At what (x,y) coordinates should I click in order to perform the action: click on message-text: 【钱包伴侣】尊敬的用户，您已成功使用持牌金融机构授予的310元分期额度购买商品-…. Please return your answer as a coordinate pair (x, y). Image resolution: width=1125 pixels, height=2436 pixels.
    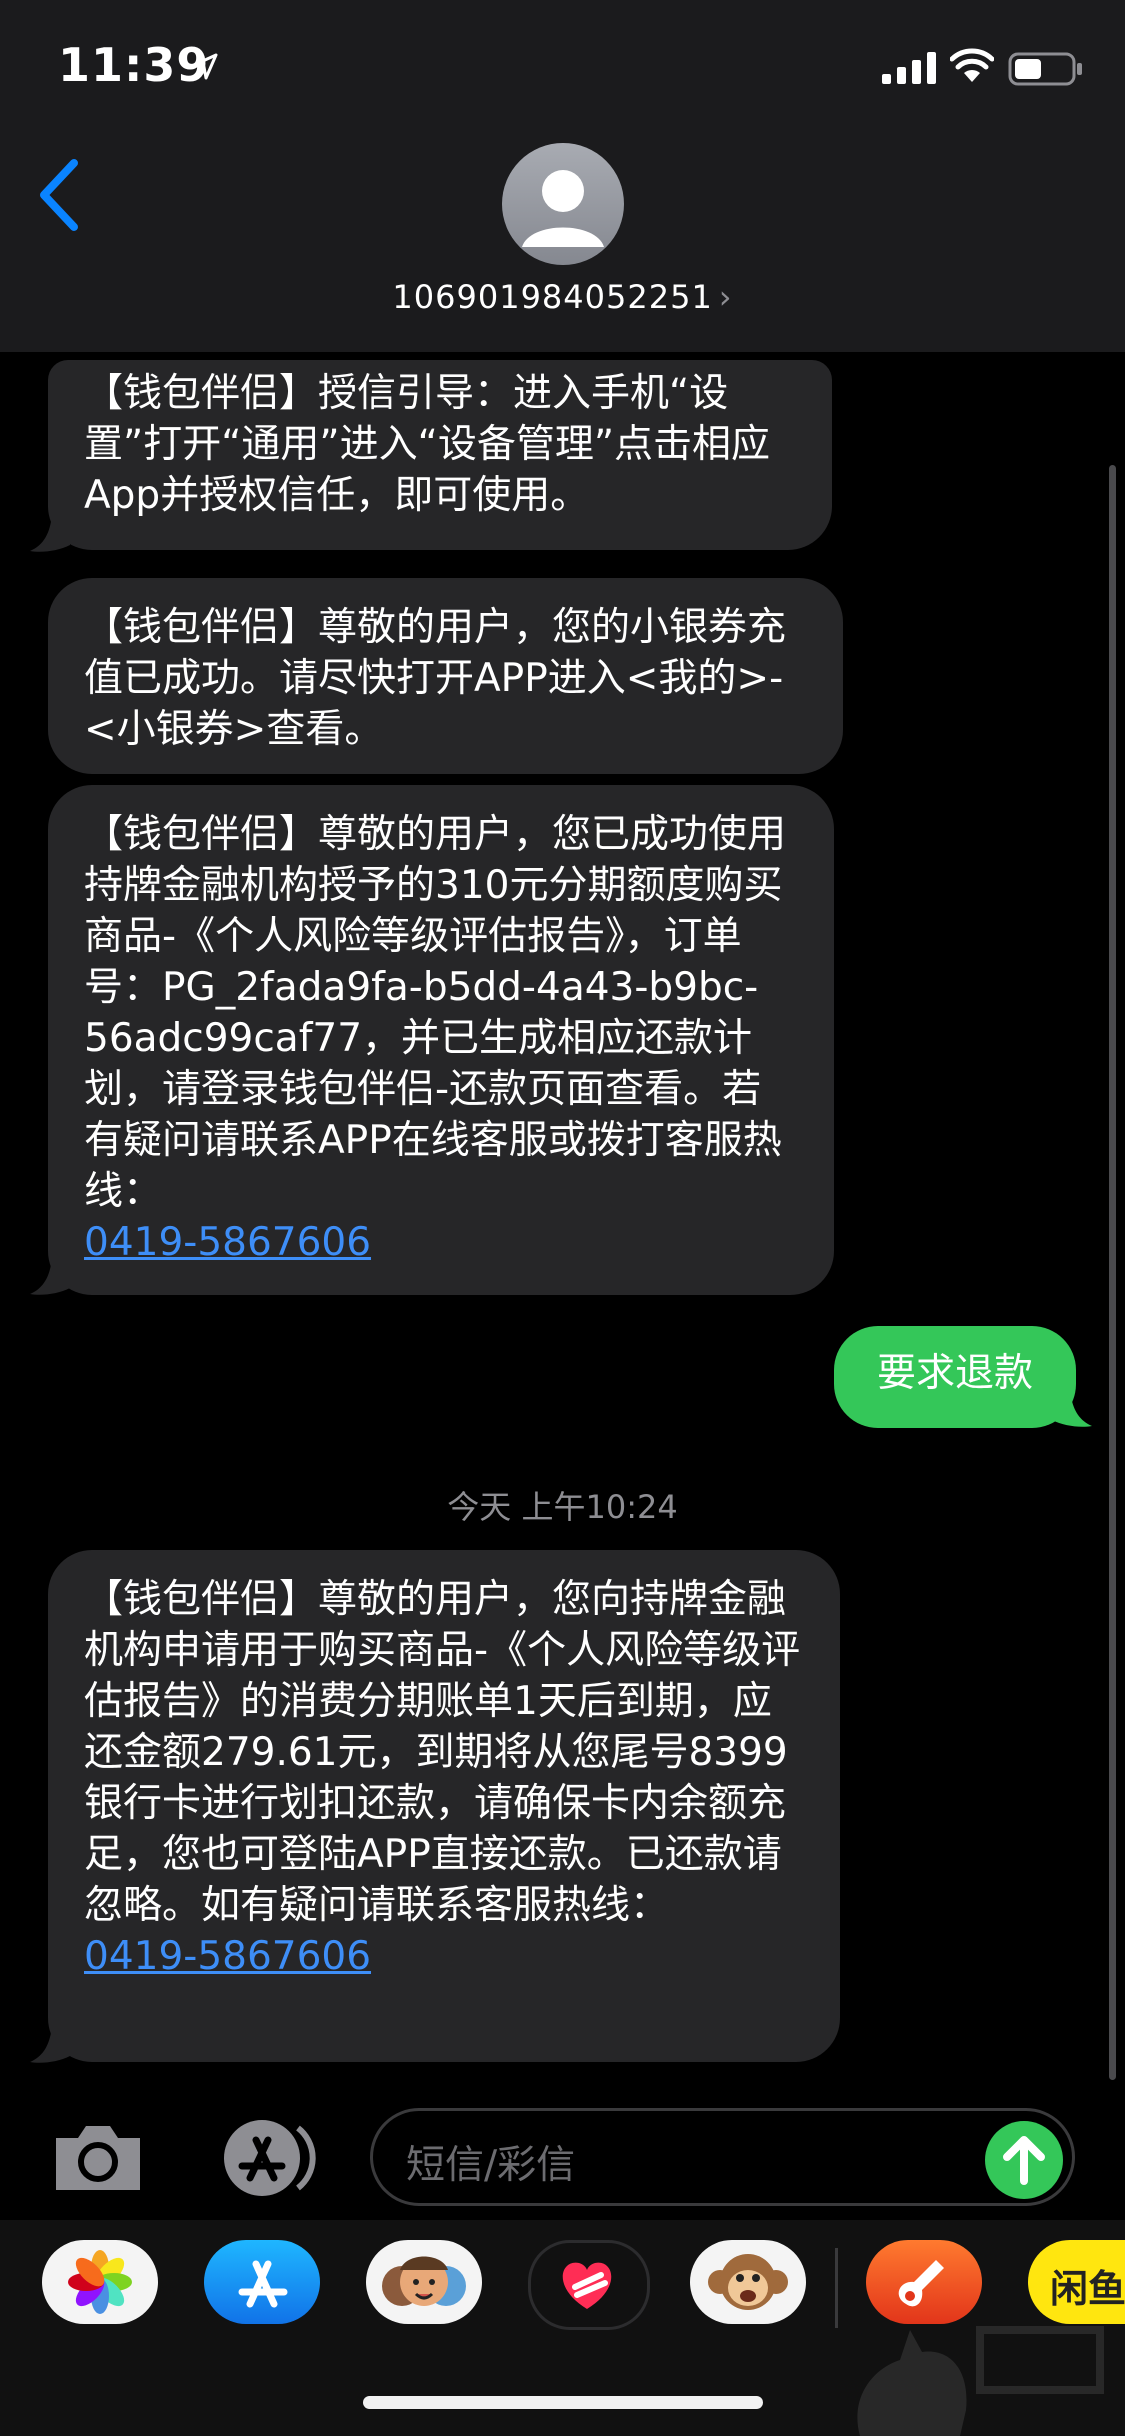
    Looking at the image, I should click on (435, 1013).